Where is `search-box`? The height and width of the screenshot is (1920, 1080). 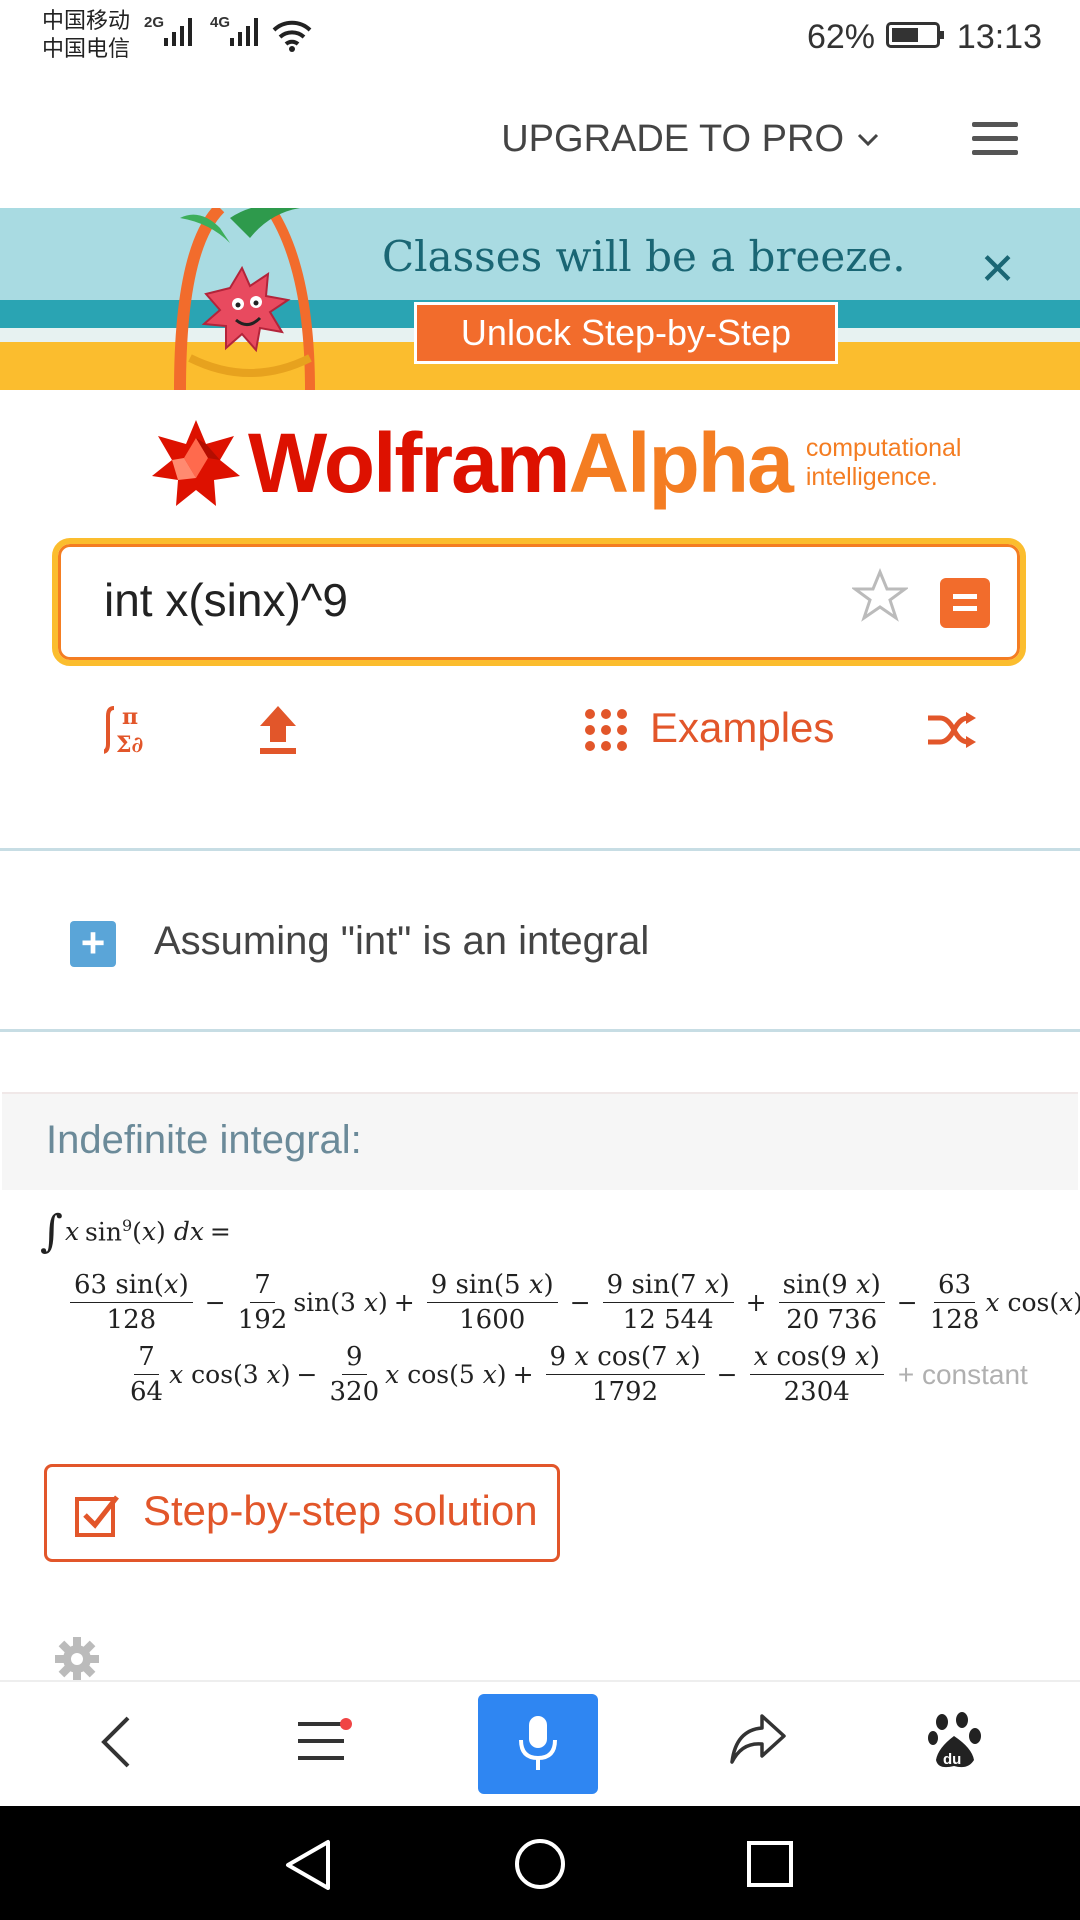 search-box is located at coordinates (539, 602).